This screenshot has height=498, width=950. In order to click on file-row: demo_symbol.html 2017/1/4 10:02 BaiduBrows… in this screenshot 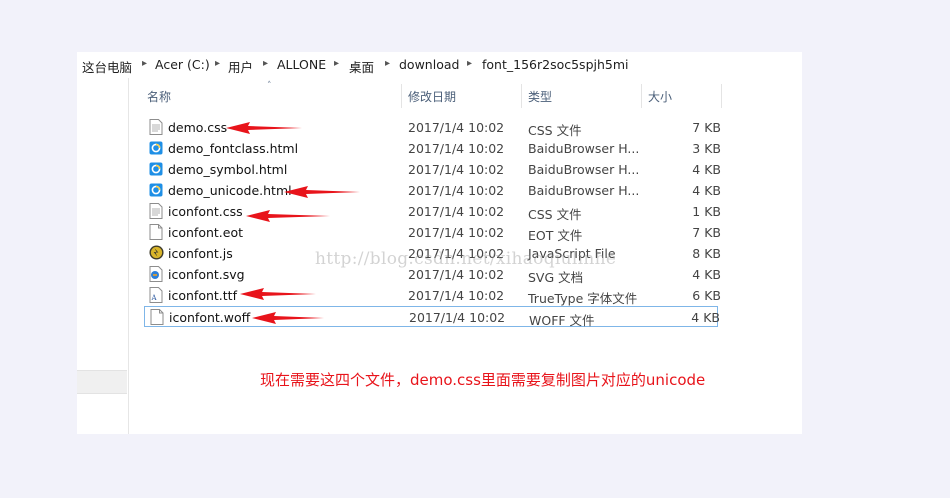, I will do `click(432, 169)`.